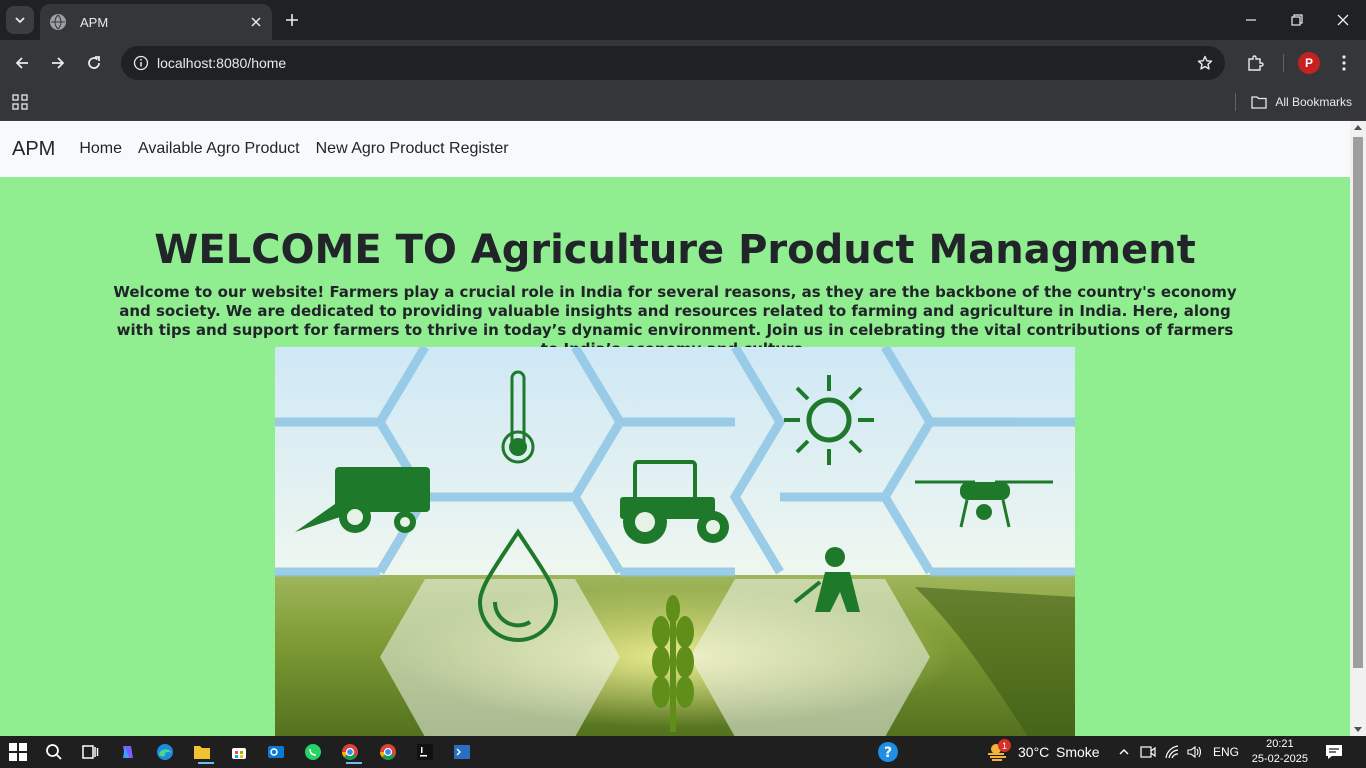 This screenshot has width=1366, height=768. I want to click on copilot-icon, so click(128, 752).